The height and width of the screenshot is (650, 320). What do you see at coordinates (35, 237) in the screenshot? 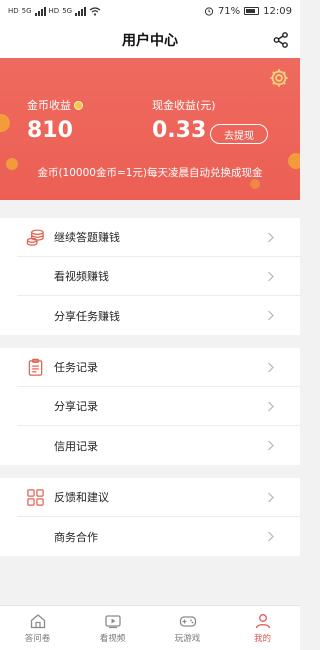
I see `coin-stack-icon` at bounding box center [35, 237].